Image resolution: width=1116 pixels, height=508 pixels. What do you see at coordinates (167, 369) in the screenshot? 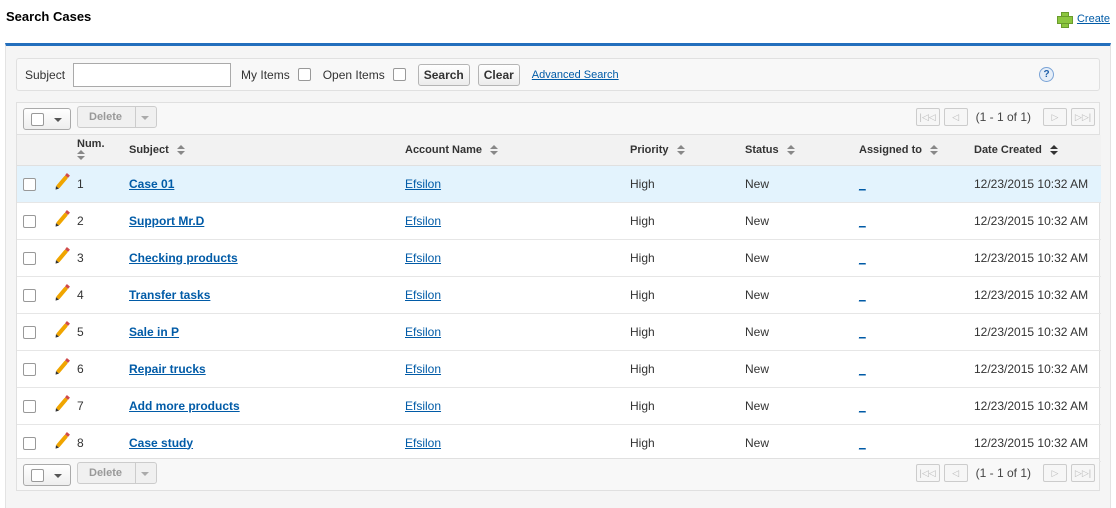
I see `subject-link: Repair trucks` at bounding box center [167, 369].